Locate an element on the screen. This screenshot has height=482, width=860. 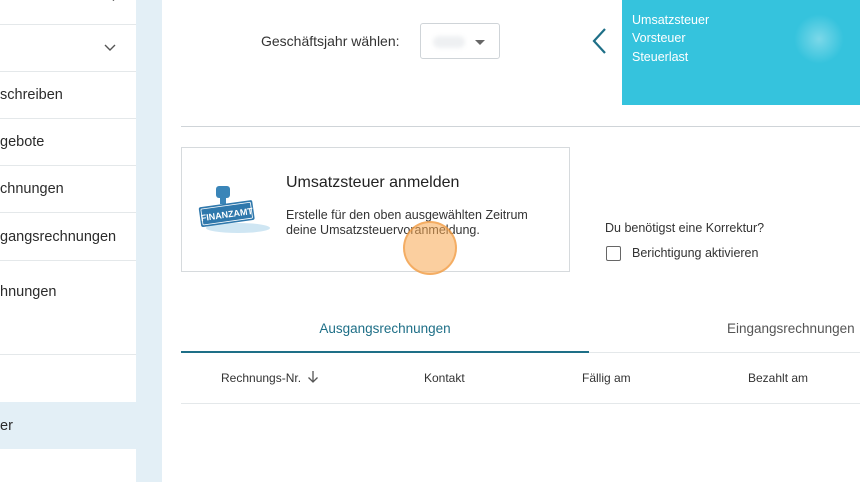
sidebar-item-label: chnungen is located at coordinates (32, 189).